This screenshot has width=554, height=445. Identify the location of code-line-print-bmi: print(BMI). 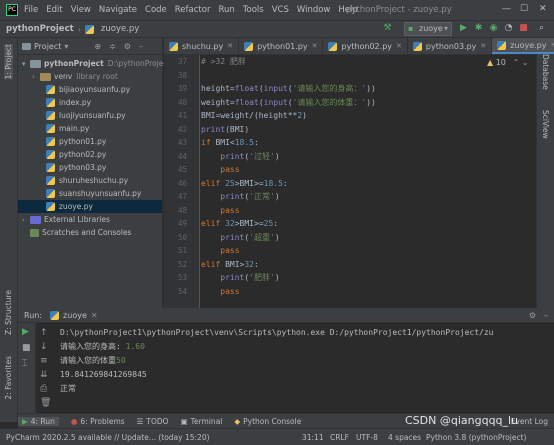
(225, 129).